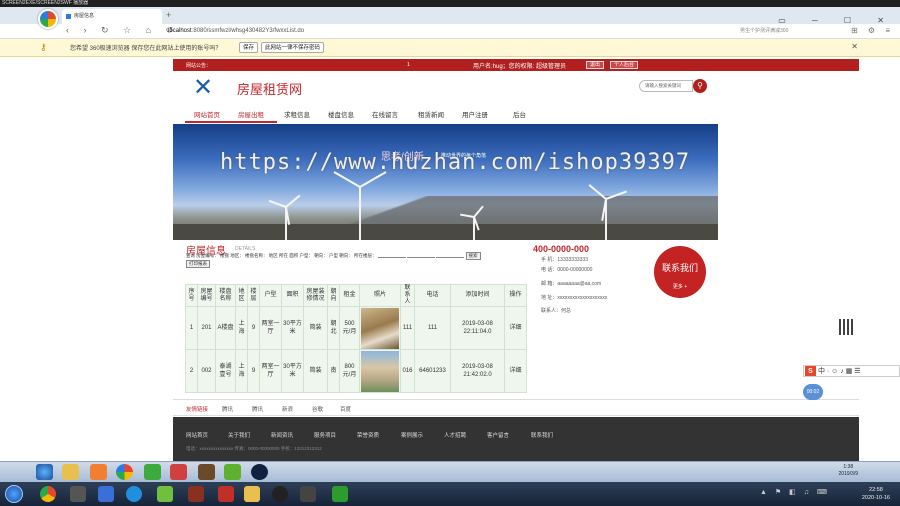  I want to click on cell: 111, so click(432, 328).